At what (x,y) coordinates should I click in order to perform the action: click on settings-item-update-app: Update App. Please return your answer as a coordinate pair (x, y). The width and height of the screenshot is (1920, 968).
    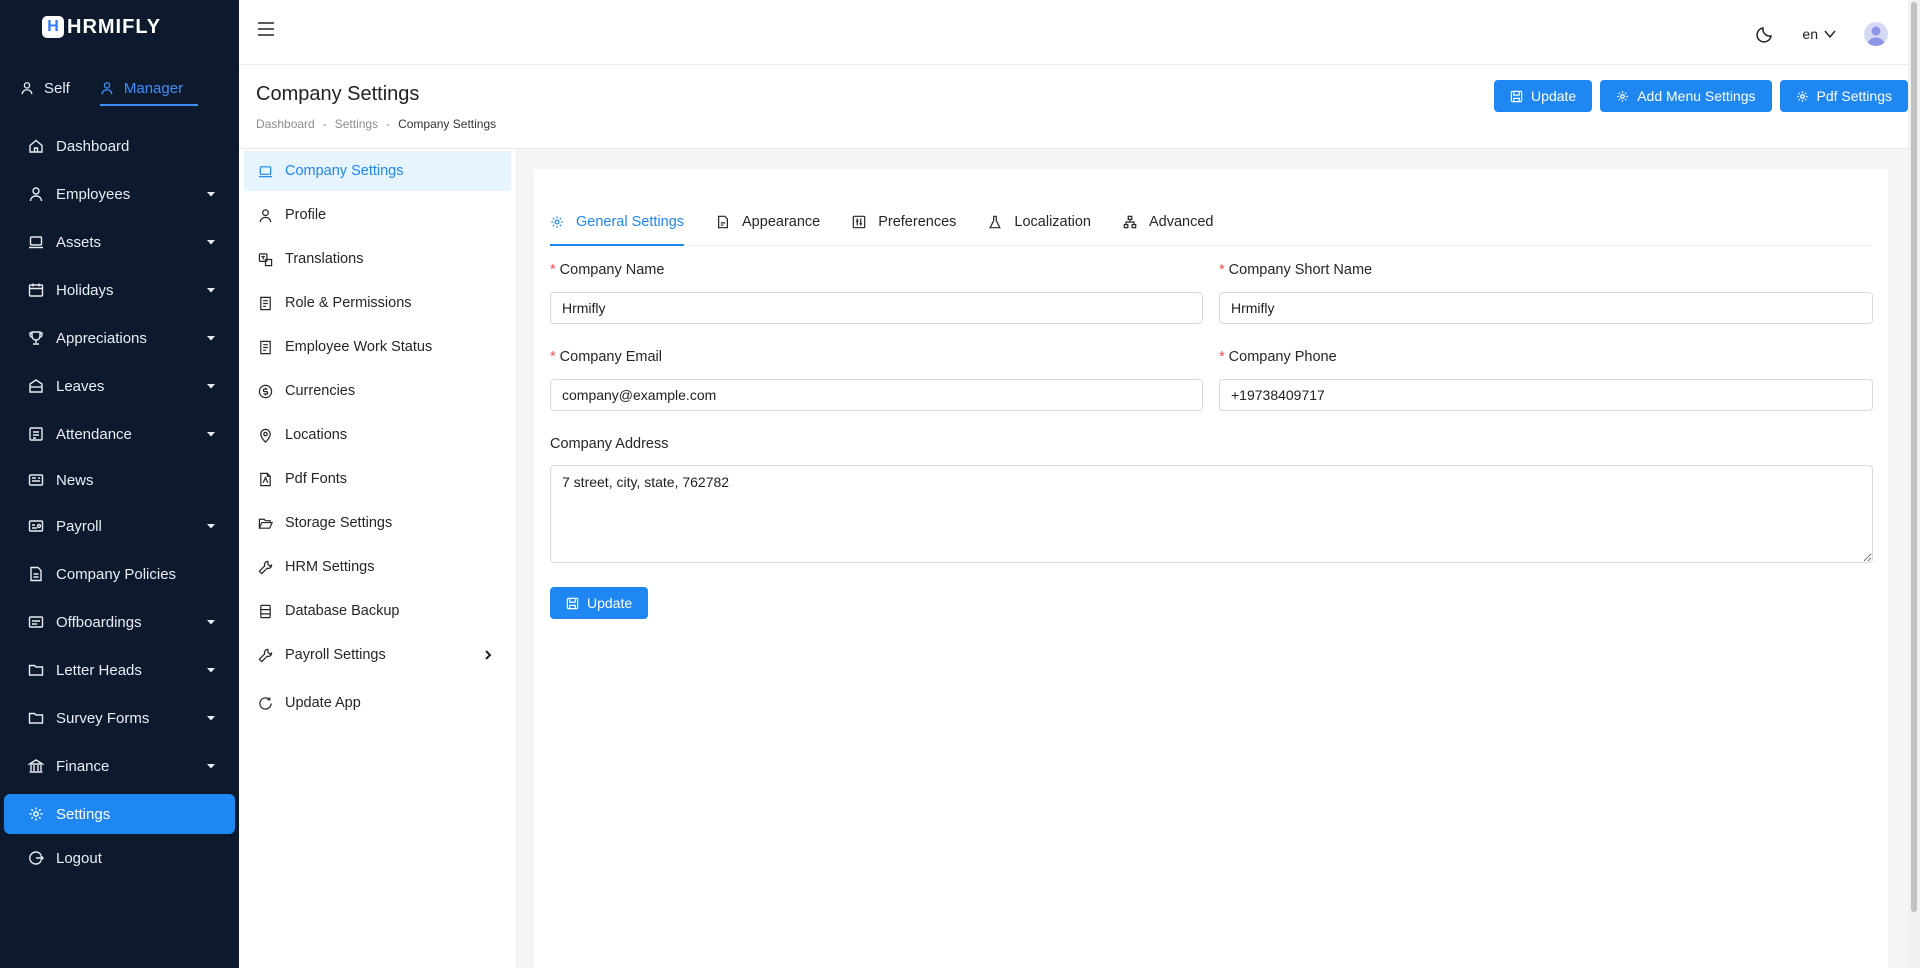
    Looking at the image, I should click on (377, 703).